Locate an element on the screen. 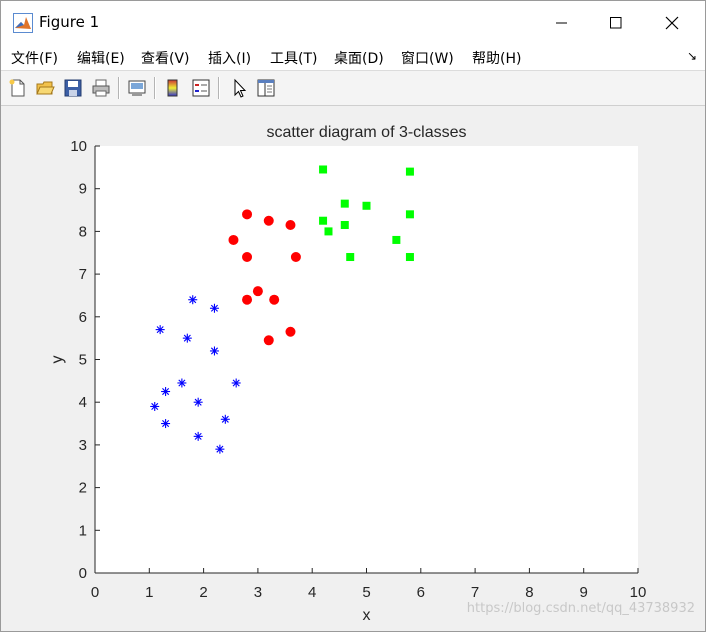 Image resolution: width=706 pixels, height=632 pixels. new-figure-button is located at coordinates (18, 88).